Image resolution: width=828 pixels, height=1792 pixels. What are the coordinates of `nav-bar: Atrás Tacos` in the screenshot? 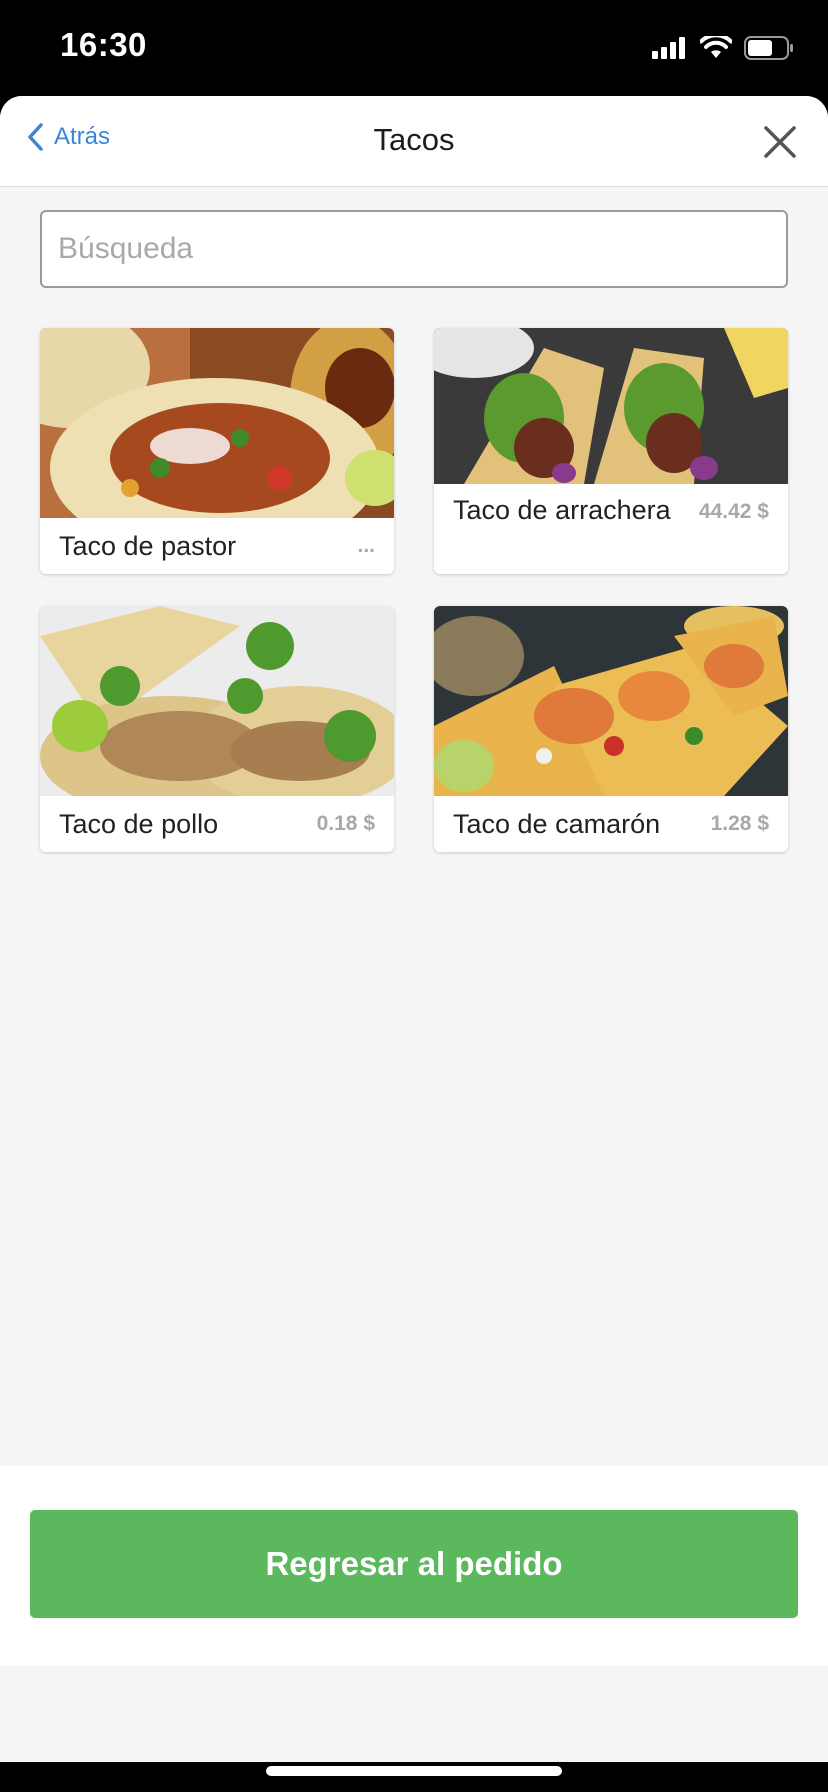 It's located at (414, 141).